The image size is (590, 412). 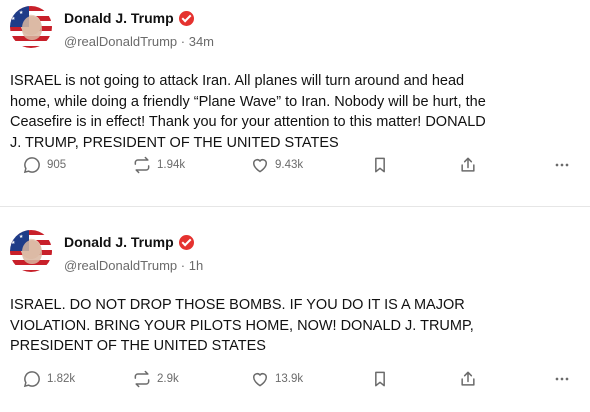 I want to click on restate-button: 1.94k, so click(x=158, y=165).